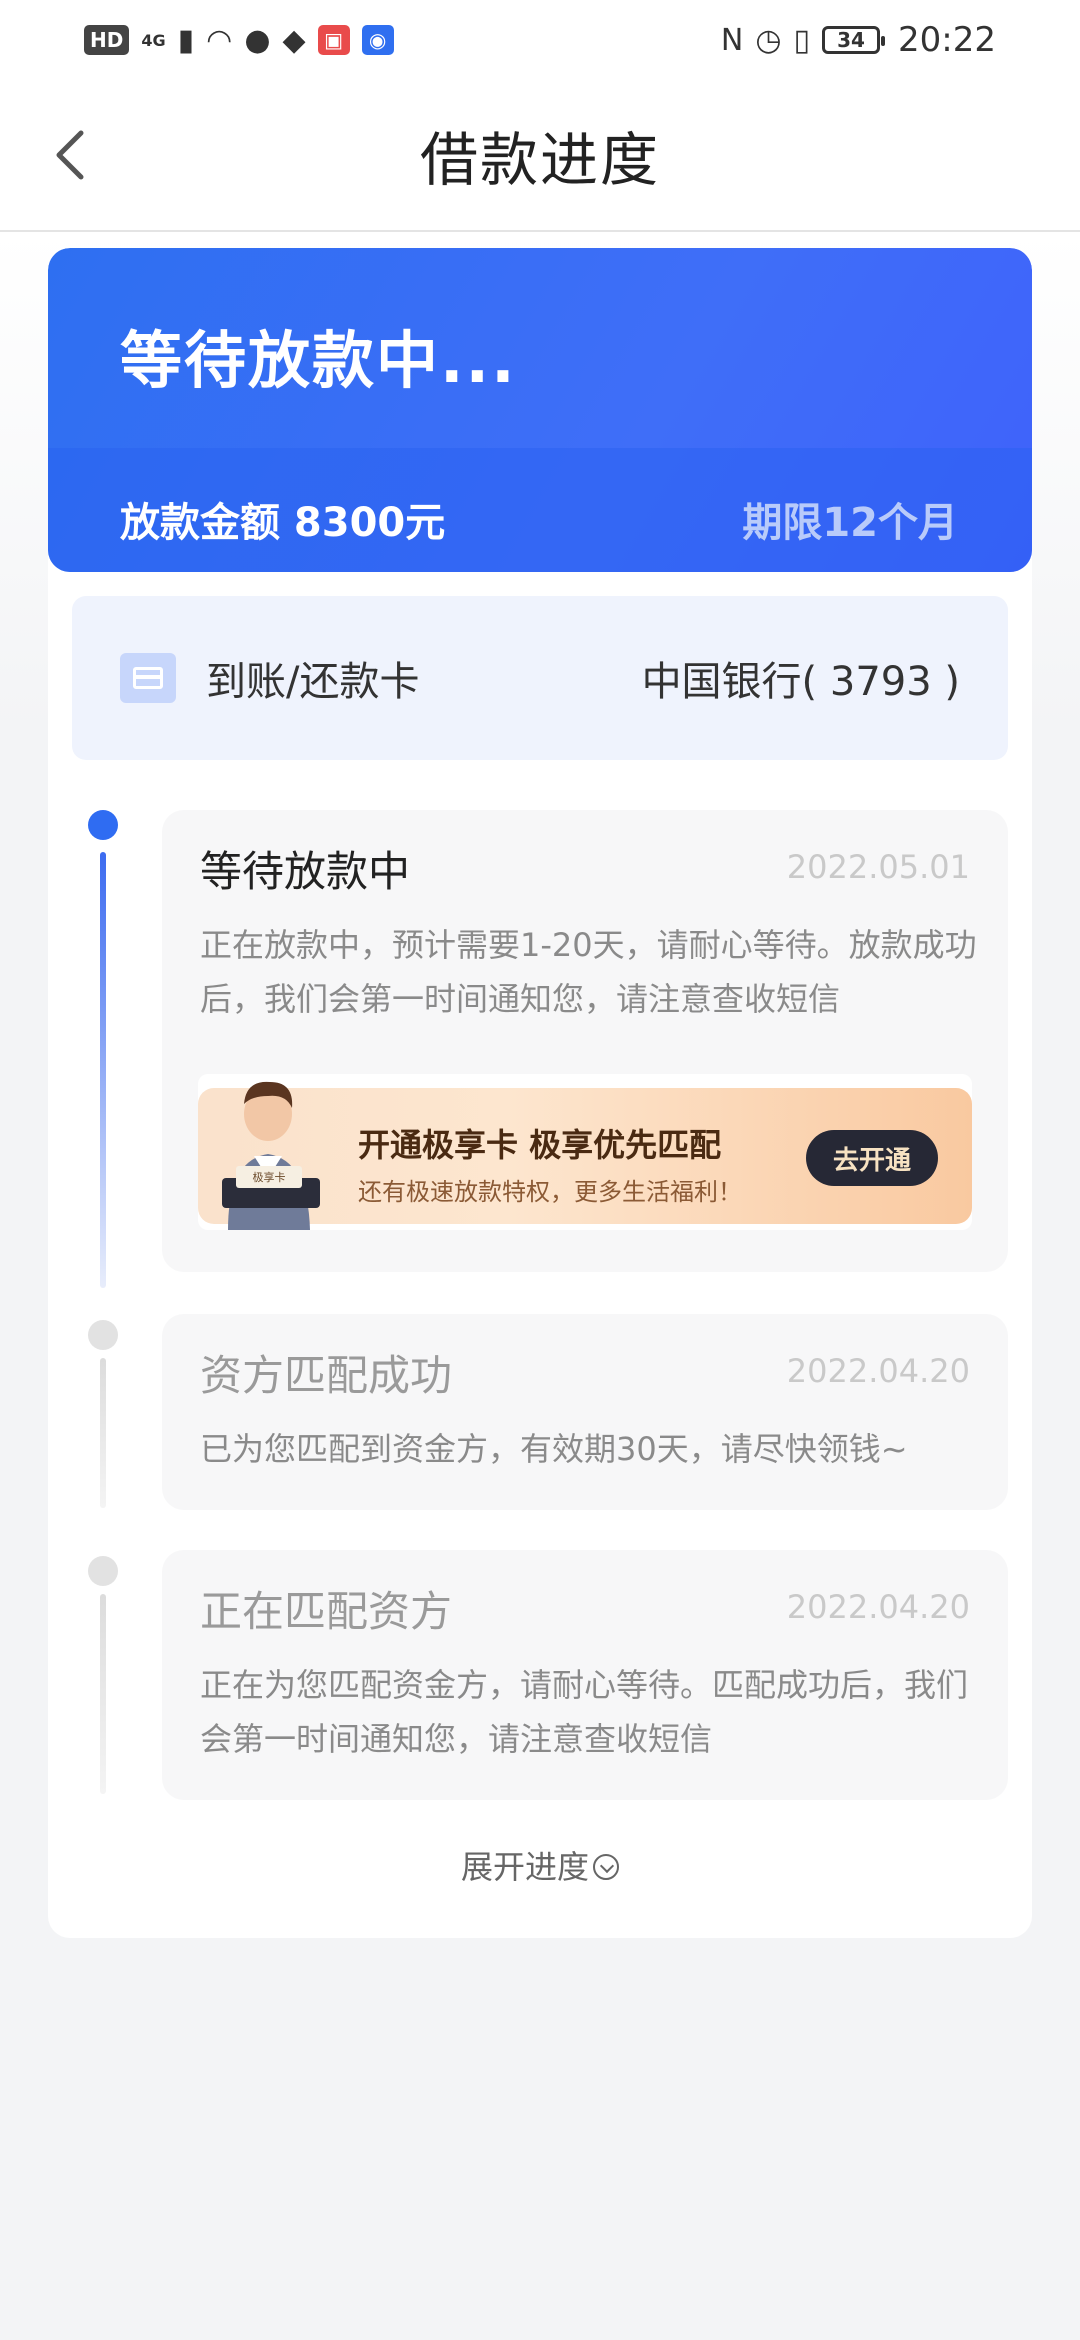  What do you see at coordinates (313, 682) in the screenshot?
I see `bank-card-label: 到账/还款卡` at bounding box center [313, 682].